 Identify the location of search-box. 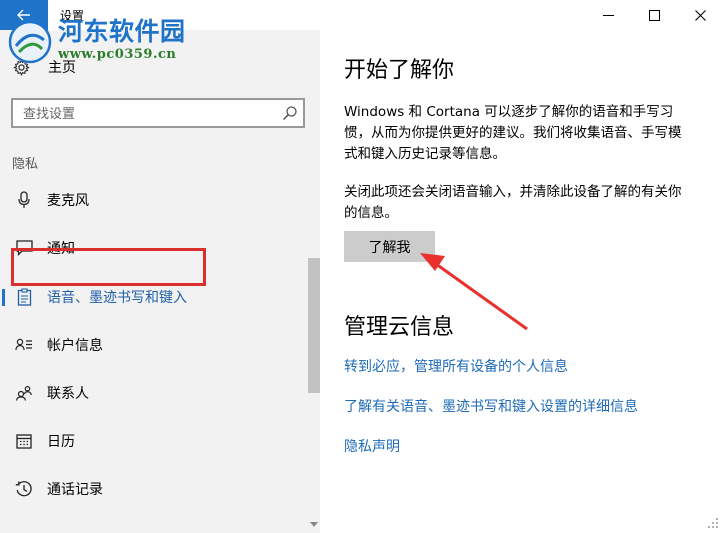
(158, 113).